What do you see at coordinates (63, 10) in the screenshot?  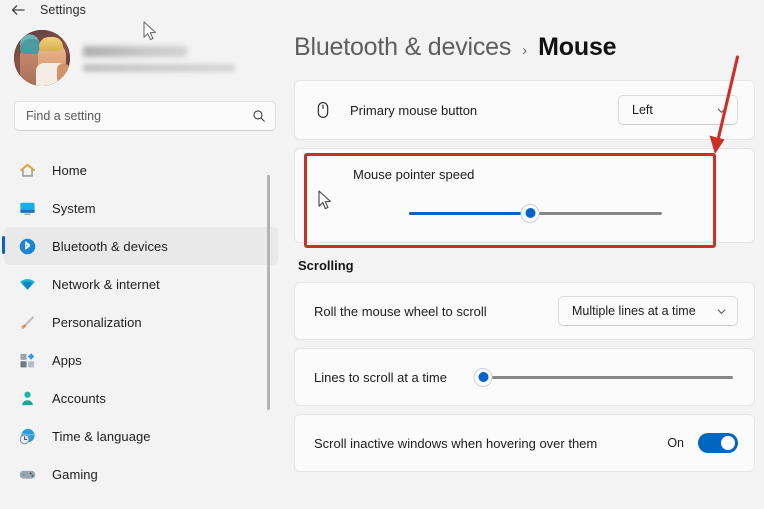 I see `window-title: Settings` at bounding box center [63, 10].